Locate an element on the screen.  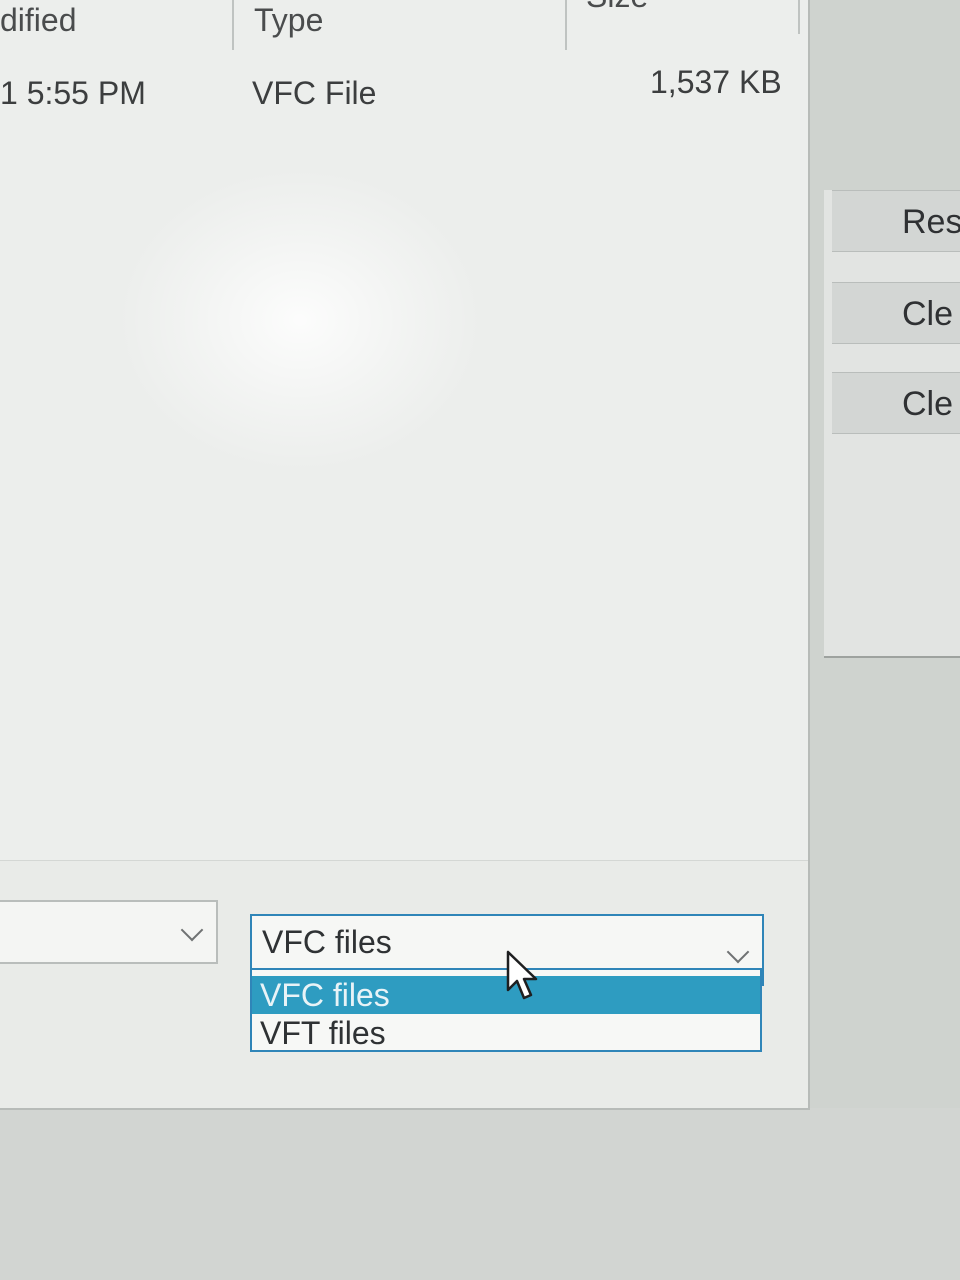
column-header-date-modified: dified is located at coordinates (117, 22).